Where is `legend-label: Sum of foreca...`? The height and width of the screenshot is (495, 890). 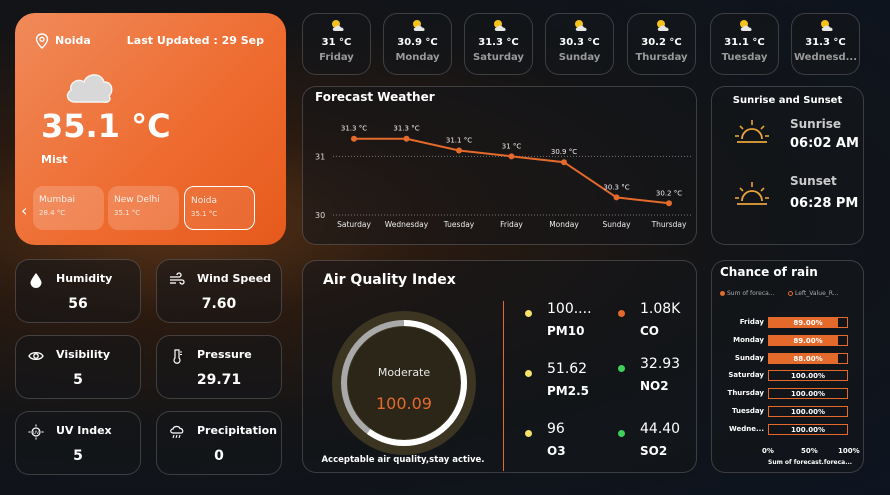
legend-label: Sum of foreca... is located at coordinates (751, 293).